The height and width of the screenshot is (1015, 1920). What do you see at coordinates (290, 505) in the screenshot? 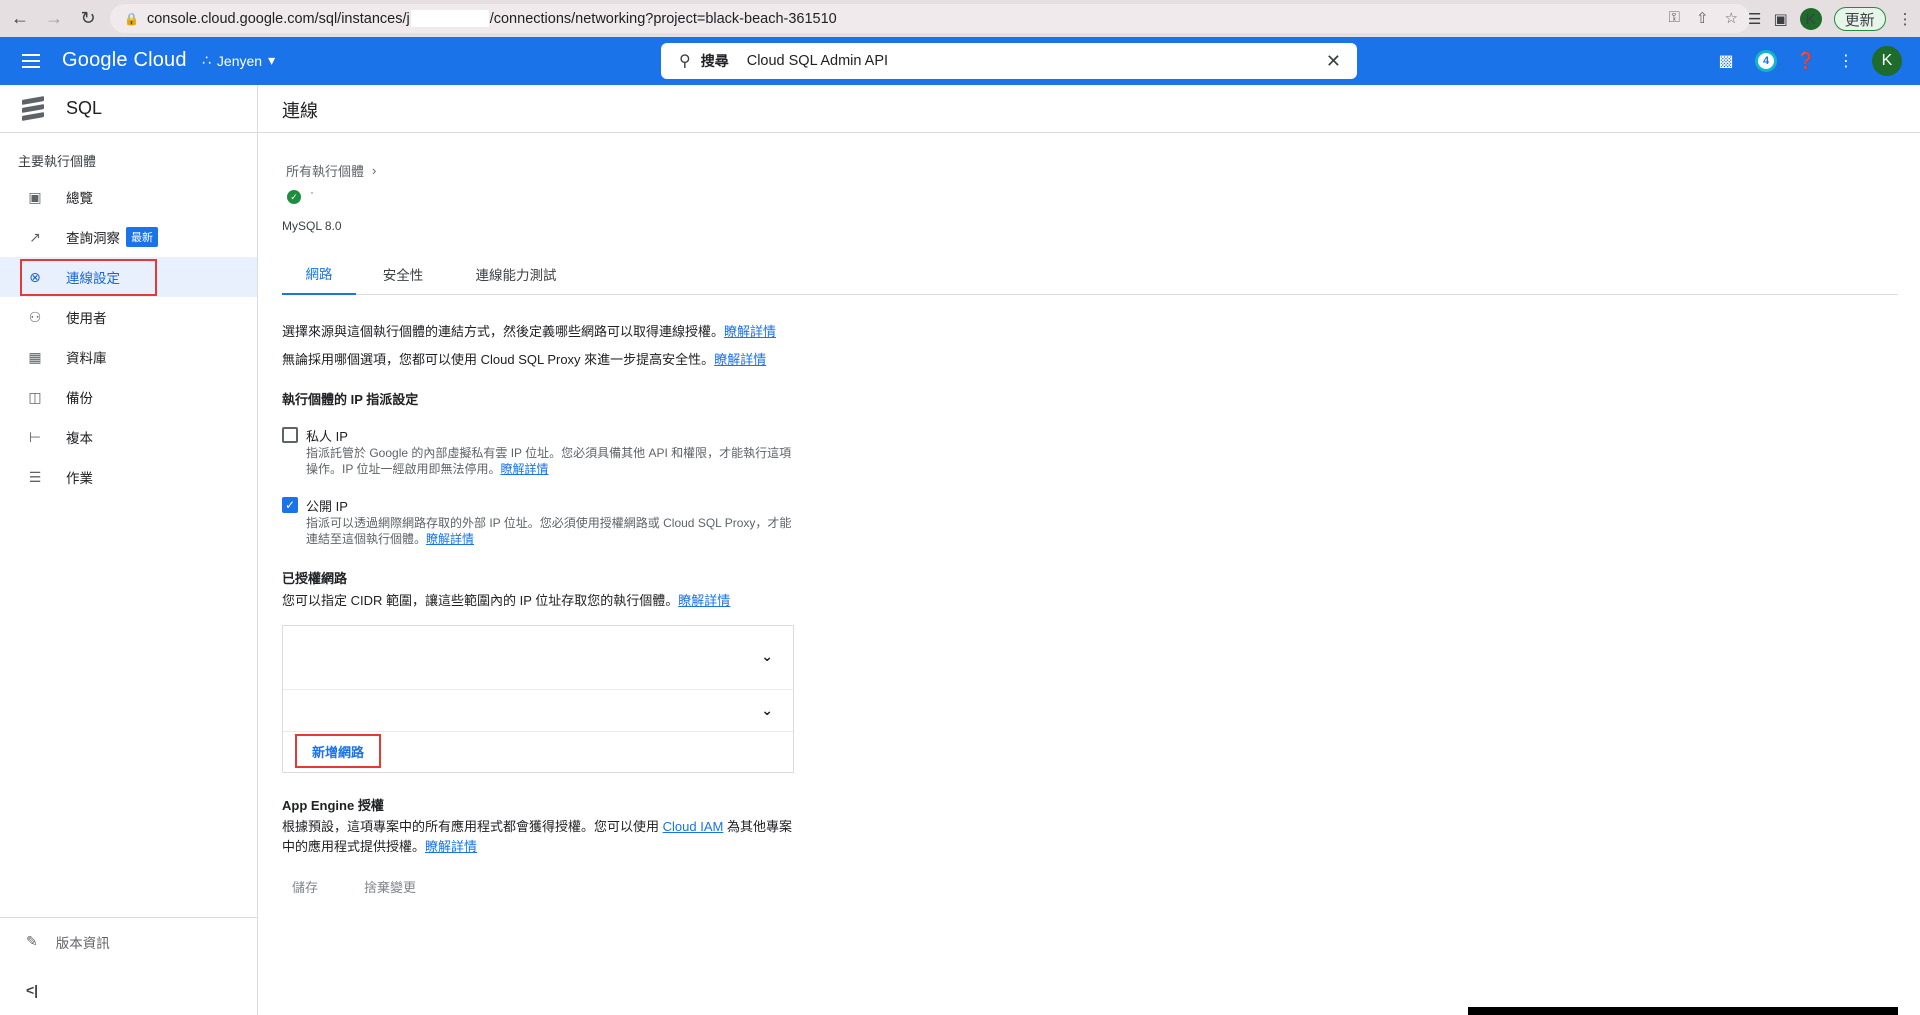
I see `public-ip-checkbox: ✓` at bounding box center [290, 505].